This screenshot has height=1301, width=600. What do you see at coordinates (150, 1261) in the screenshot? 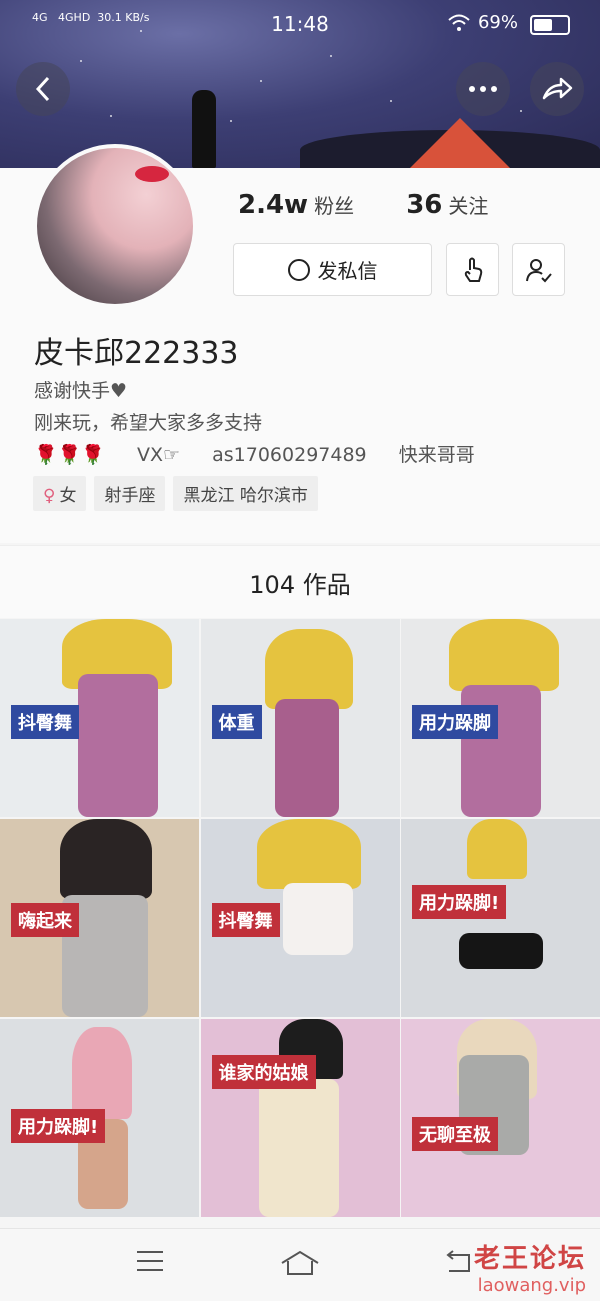
I see `menu-icon` at bounding box center [150, 1261].